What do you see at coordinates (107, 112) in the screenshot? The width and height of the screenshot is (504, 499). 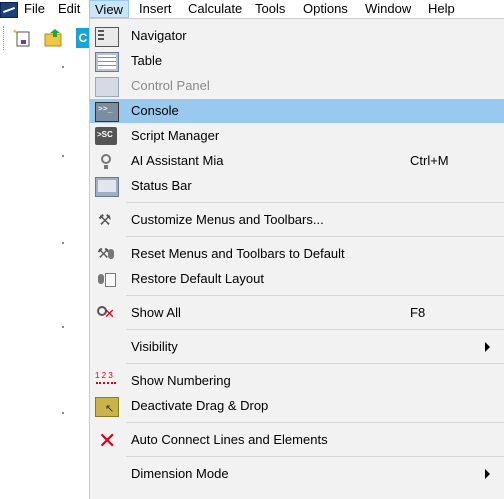 I see `console-icon` at bounding box center [107, 112].